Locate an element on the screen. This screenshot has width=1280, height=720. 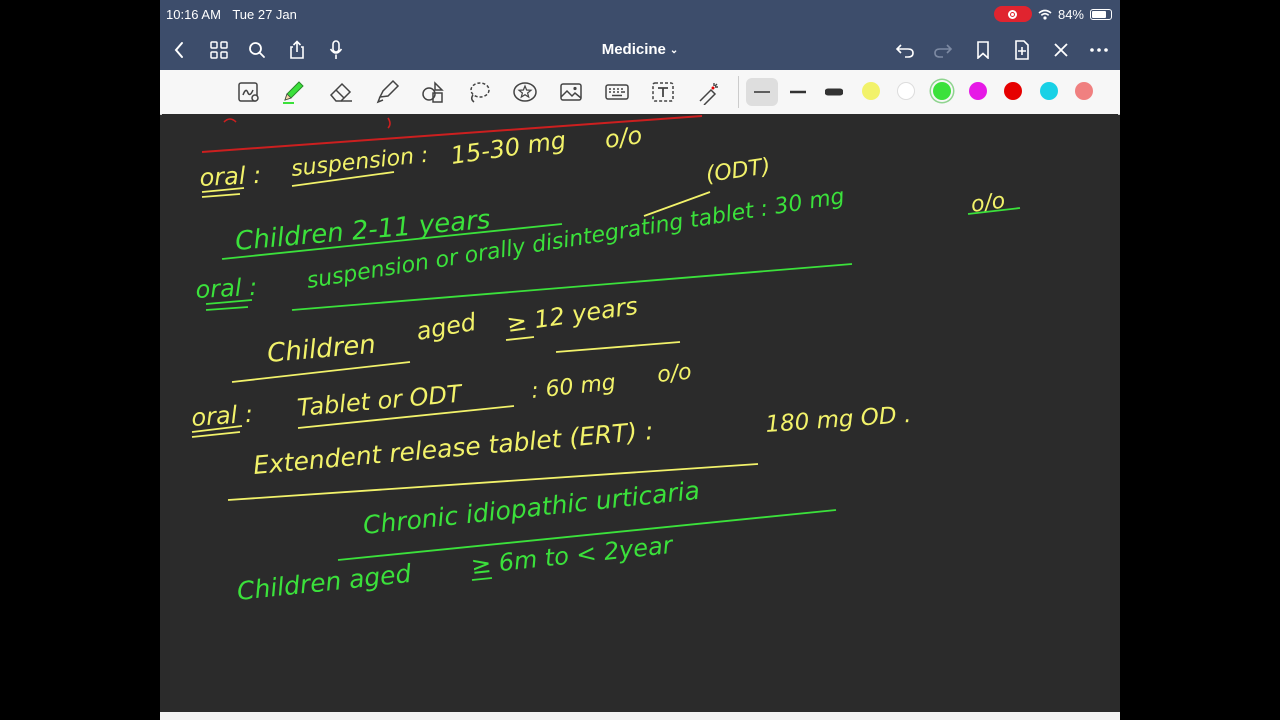
close-icon is located at coordinates (1061, 50).